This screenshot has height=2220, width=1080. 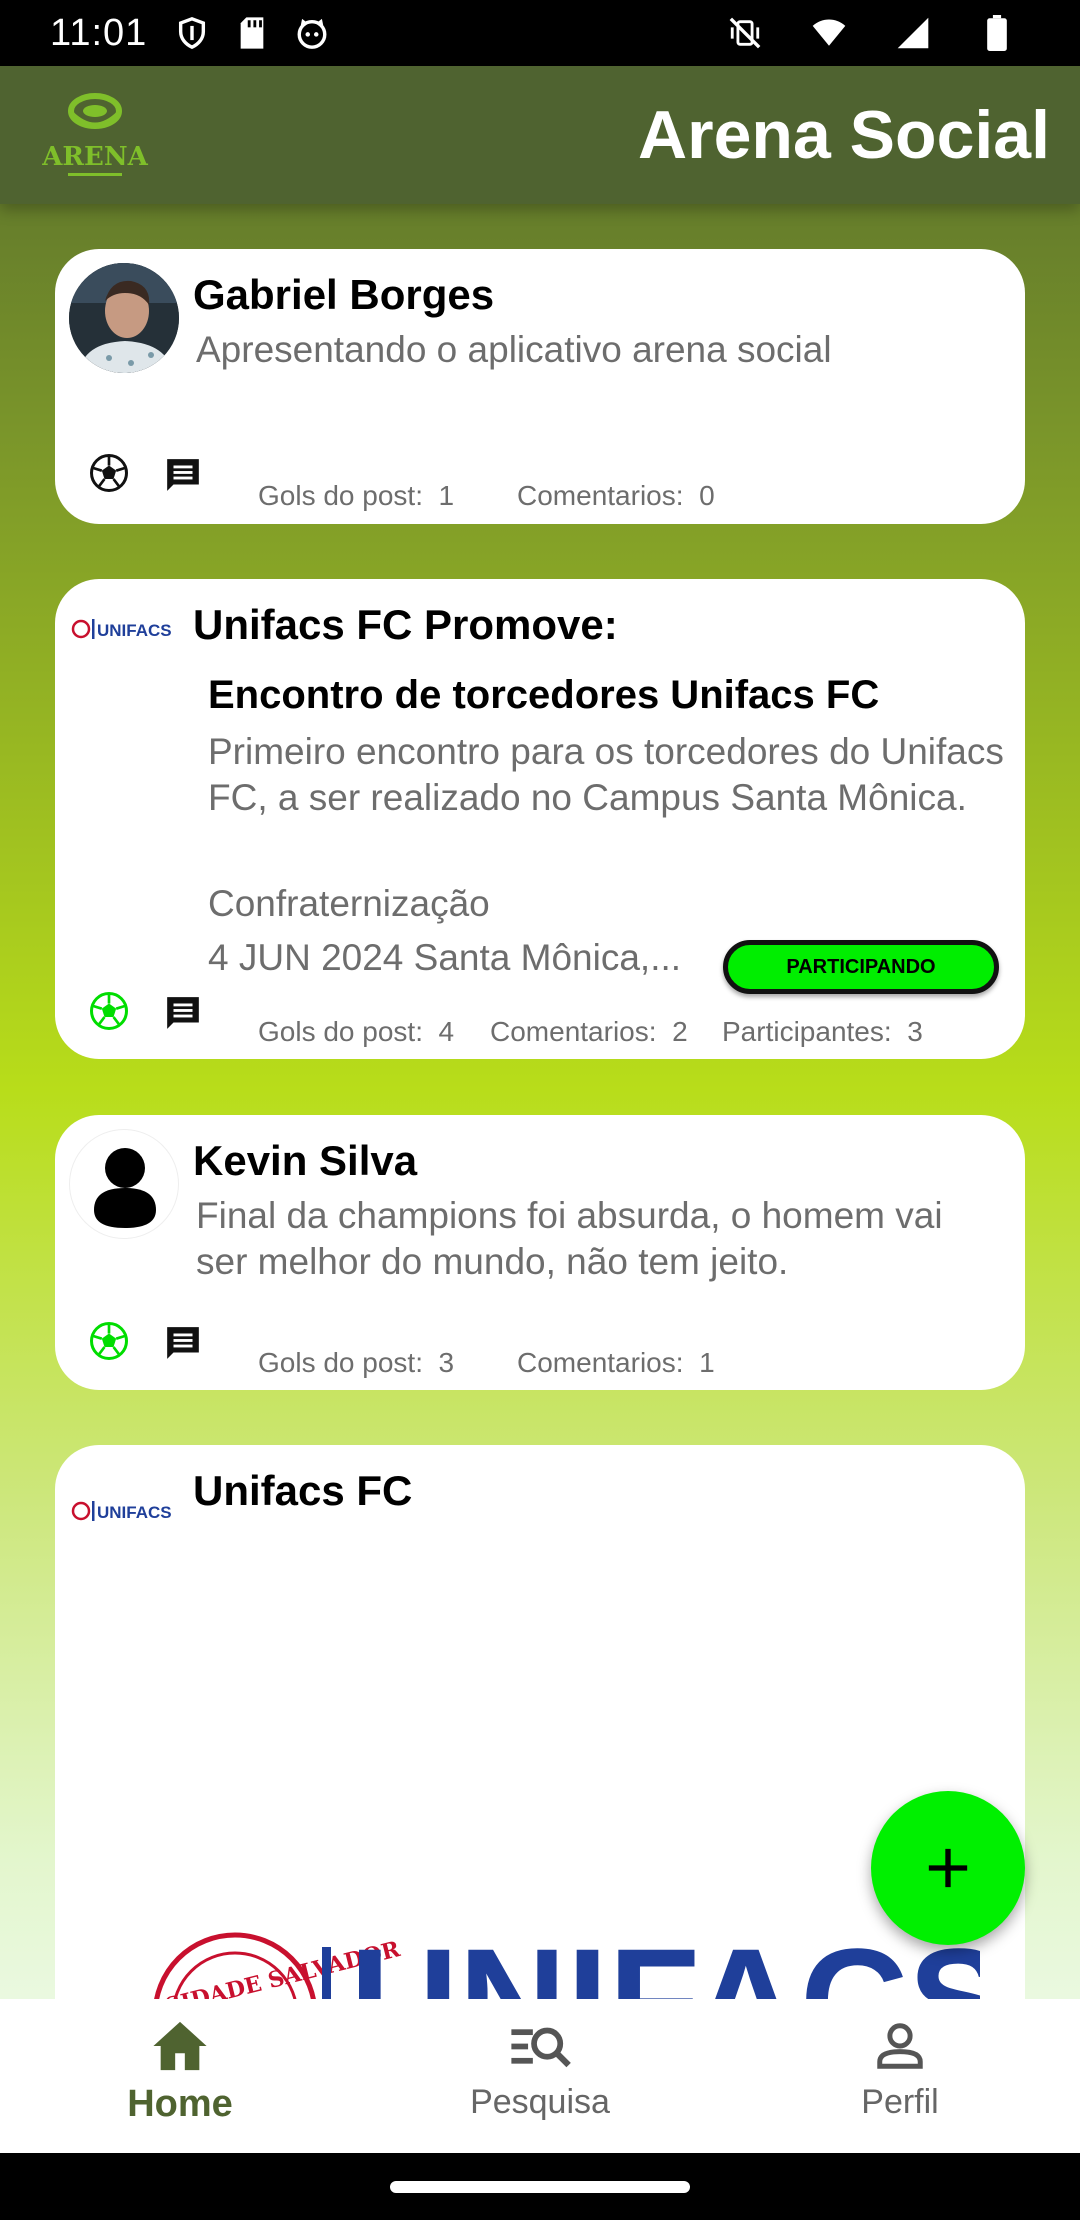 I want to click on nav-item-pesquisa: Pesquisa, so click(x=540, y=2076).